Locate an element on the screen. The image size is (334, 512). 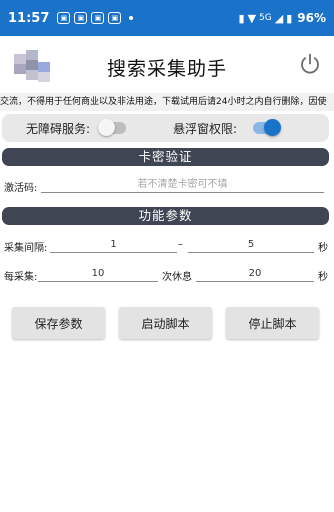
accessibility-toggle is located at coordinates (112, 127).